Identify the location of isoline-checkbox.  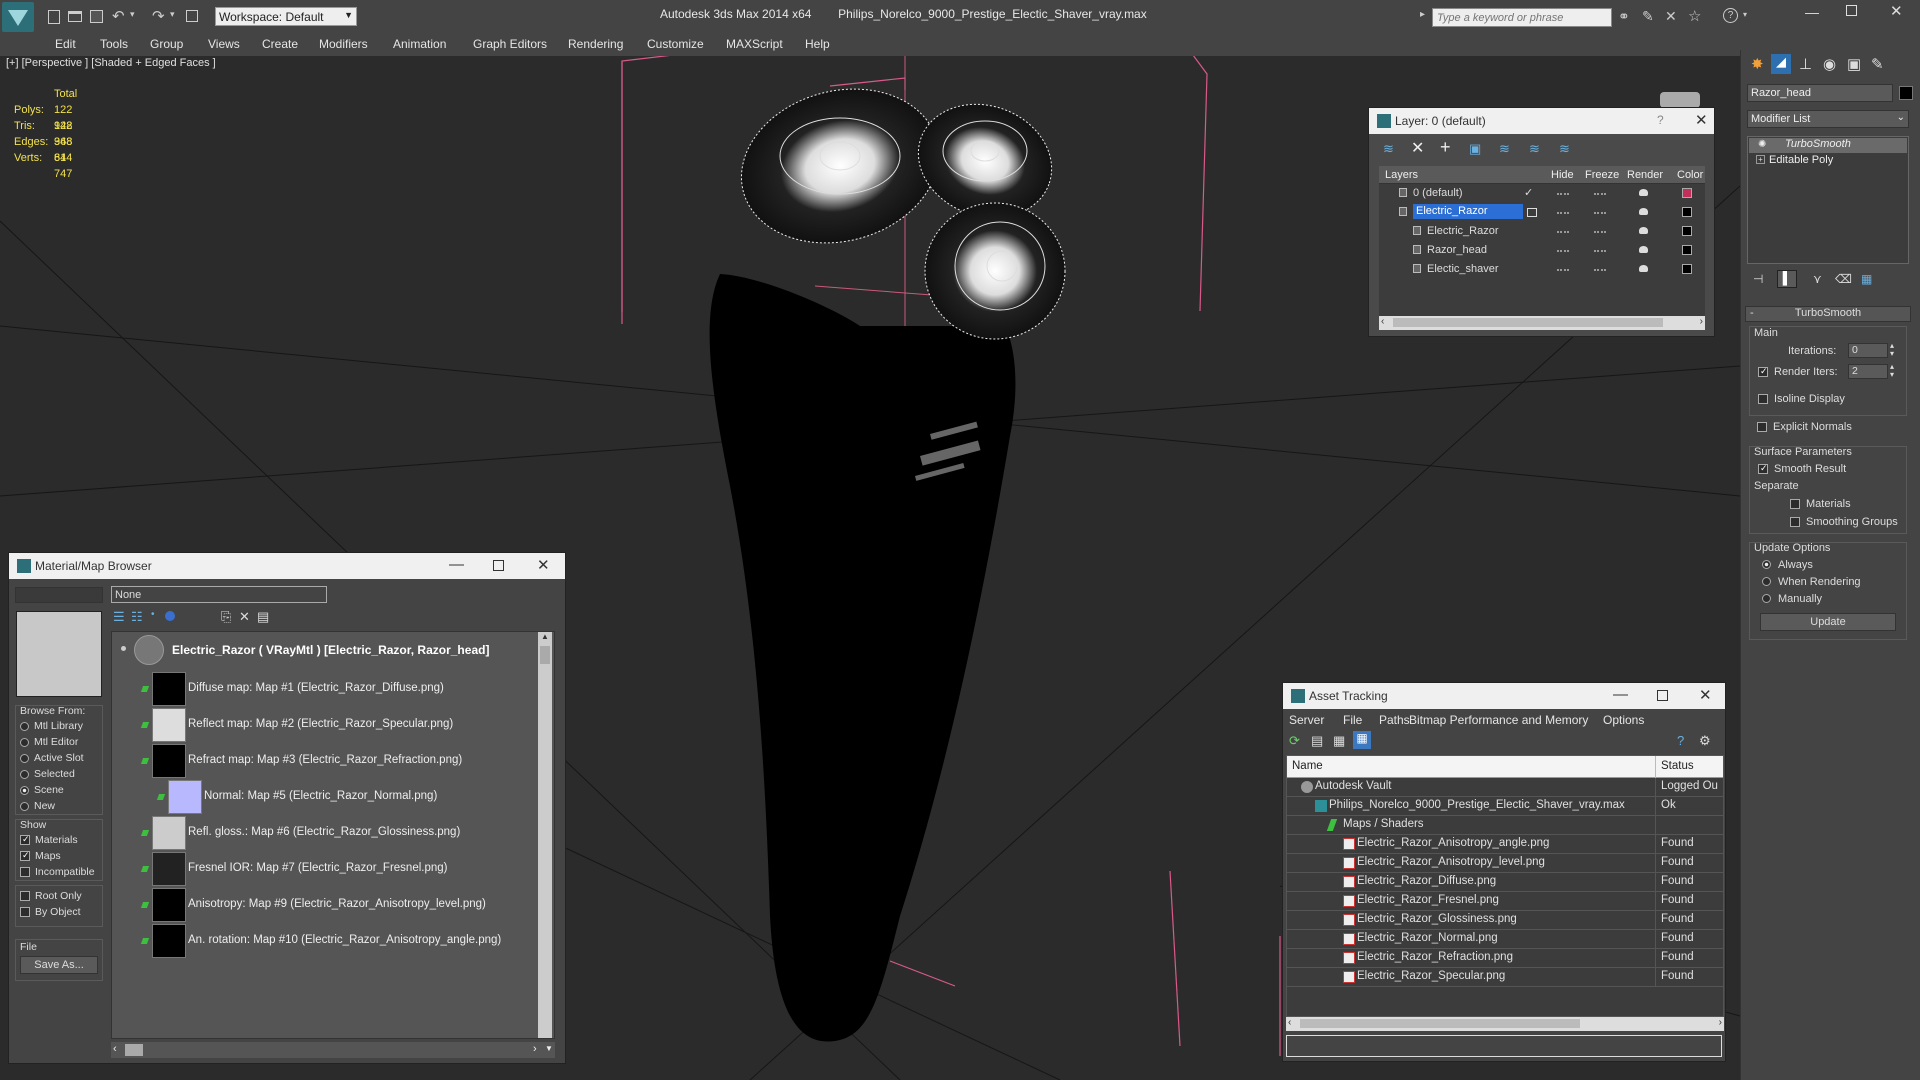
(1763, 399).